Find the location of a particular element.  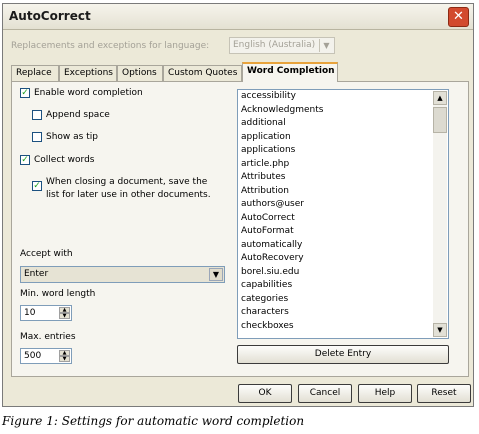

list-item: borel.siu.edu is located at coordinates (270, 272).